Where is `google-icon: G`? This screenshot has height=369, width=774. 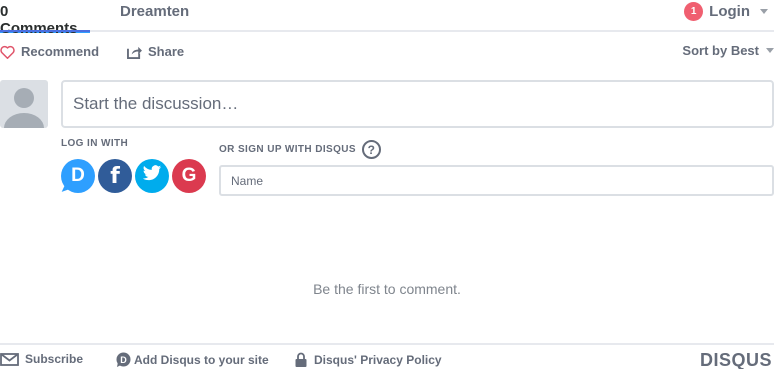
google-icon: G is located at coordinates (189, 175).